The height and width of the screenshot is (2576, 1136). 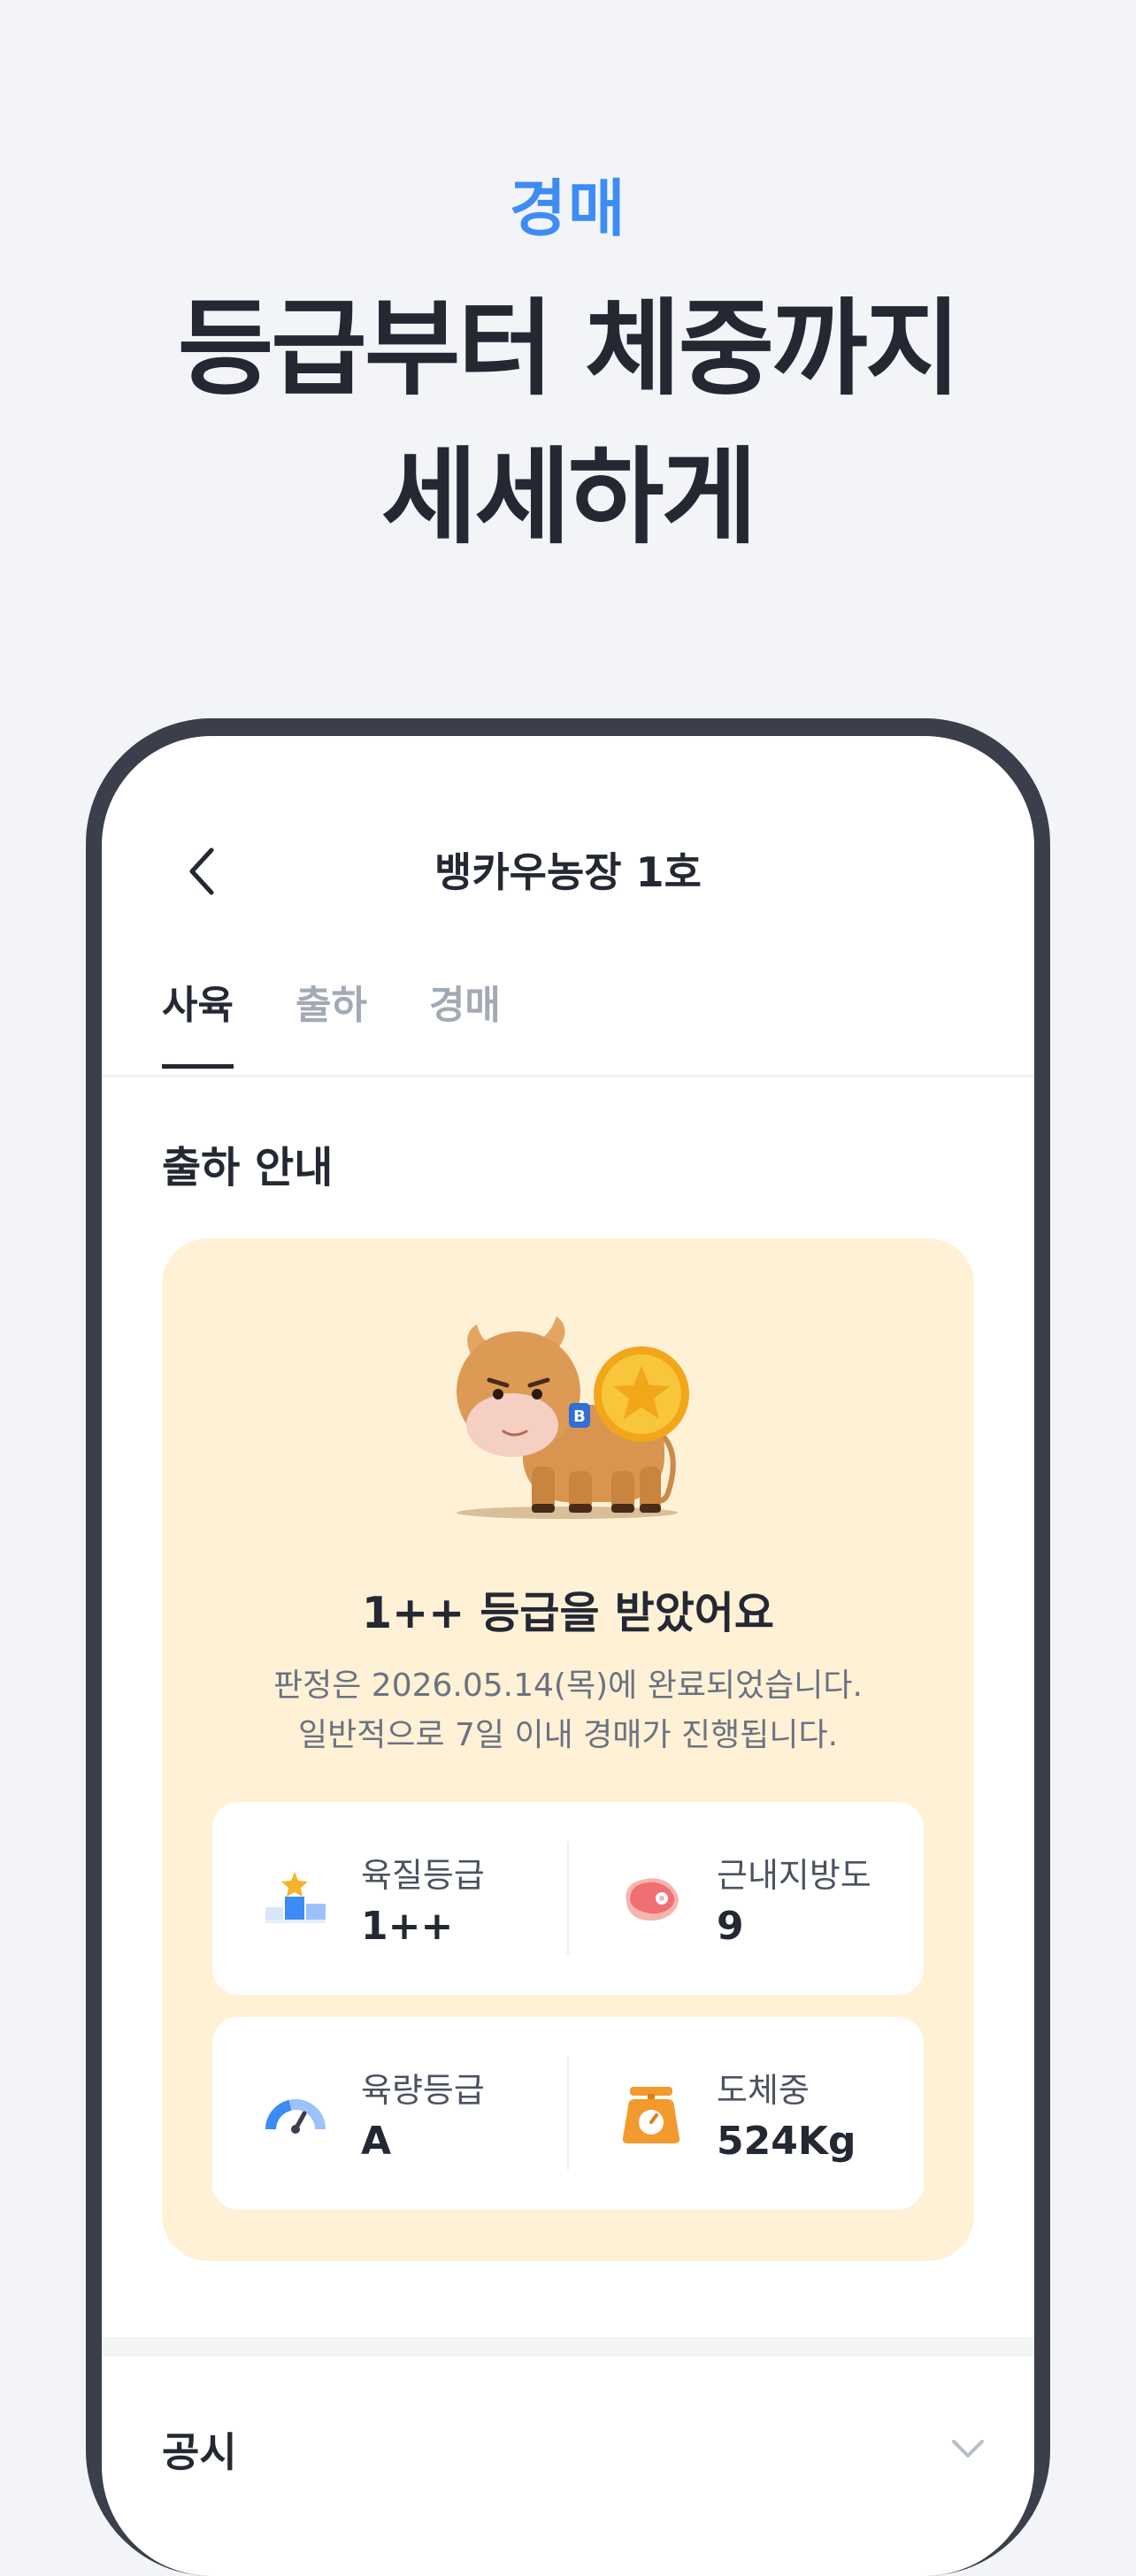 I want to click on stat-label: 육질등급, so click(x=423, y=1875).